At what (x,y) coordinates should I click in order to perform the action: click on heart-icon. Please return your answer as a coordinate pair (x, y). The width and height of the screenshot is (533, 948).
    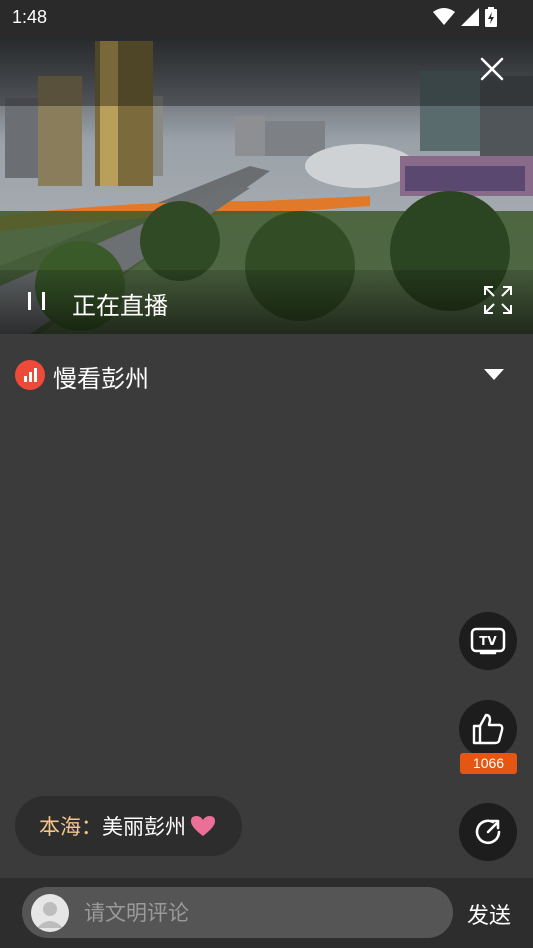
    Looking at the image, I should click on (203, 826).